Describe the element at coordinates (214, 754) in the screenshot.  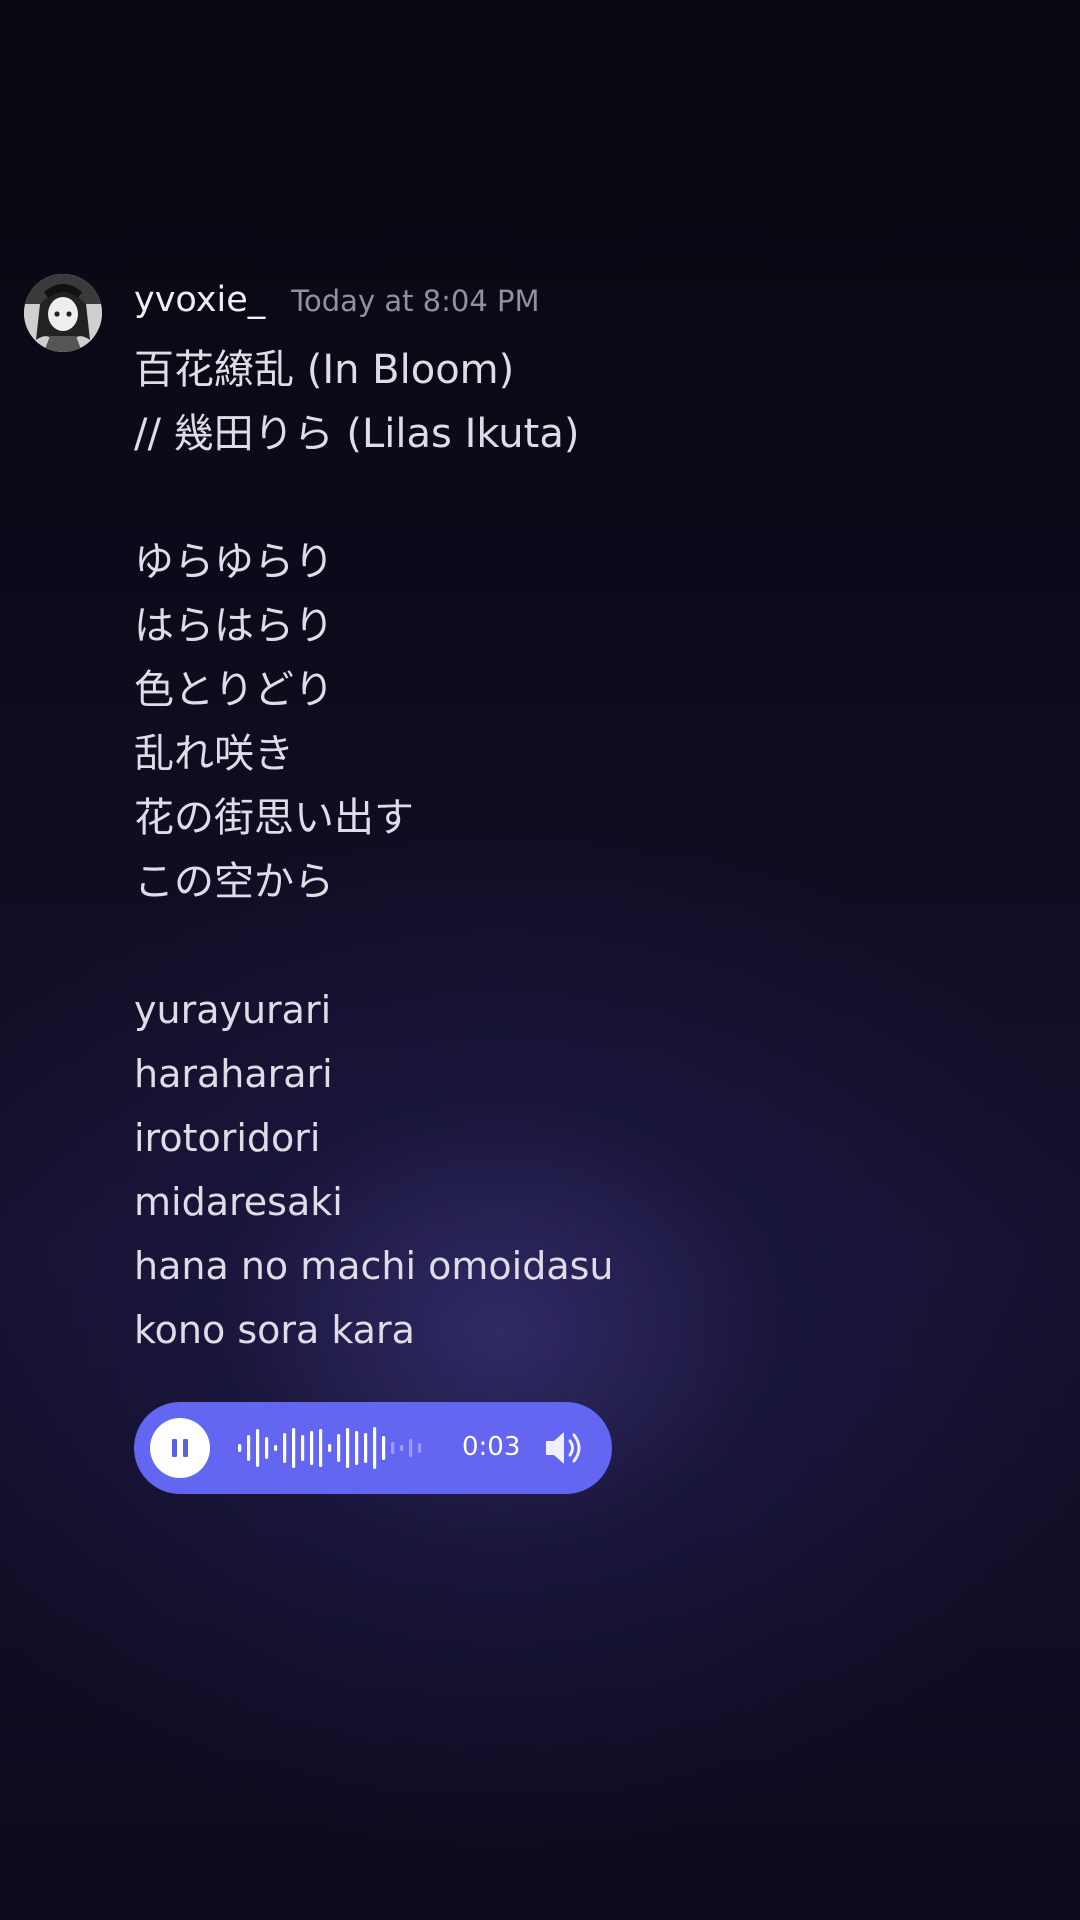
I see `lyric-line-japanese: 乱れ咲き` at that location.